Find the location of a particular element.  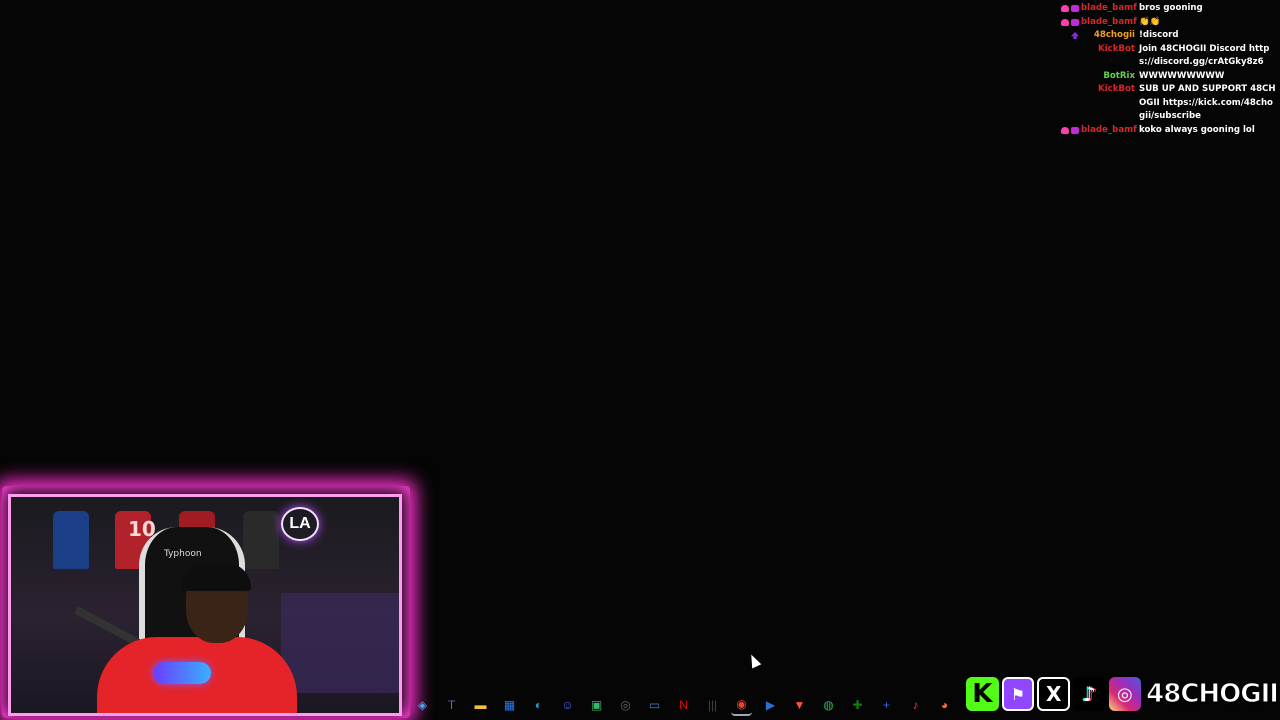

chat-username: BotRix is located at coordinates (1110, 77).